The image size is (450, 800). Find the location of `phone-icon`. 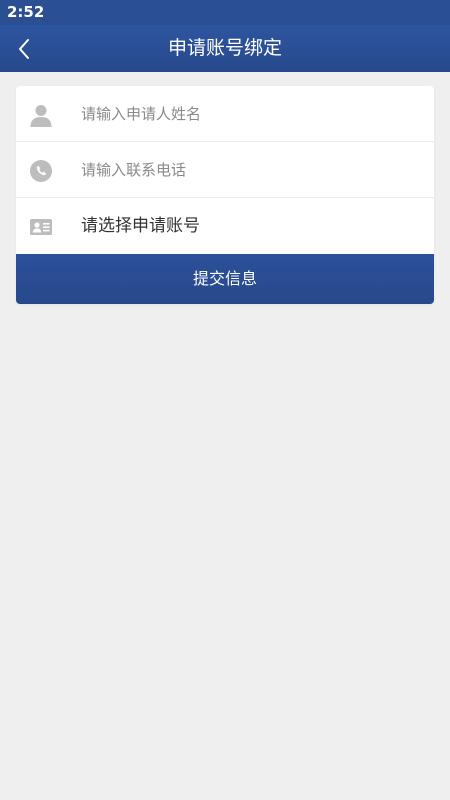

phone-icon is located at coordinates (41, 171).